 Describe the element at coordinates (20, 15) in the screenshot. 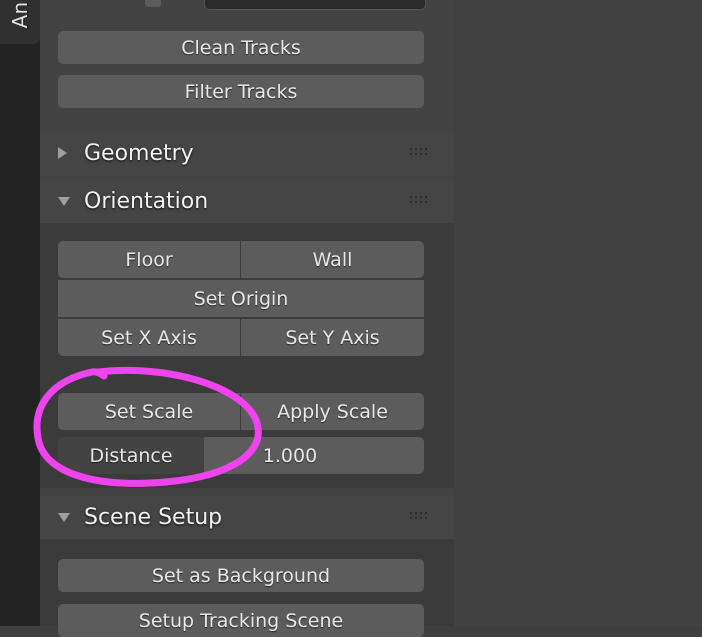

I see `category-tab-label: An` at that location.